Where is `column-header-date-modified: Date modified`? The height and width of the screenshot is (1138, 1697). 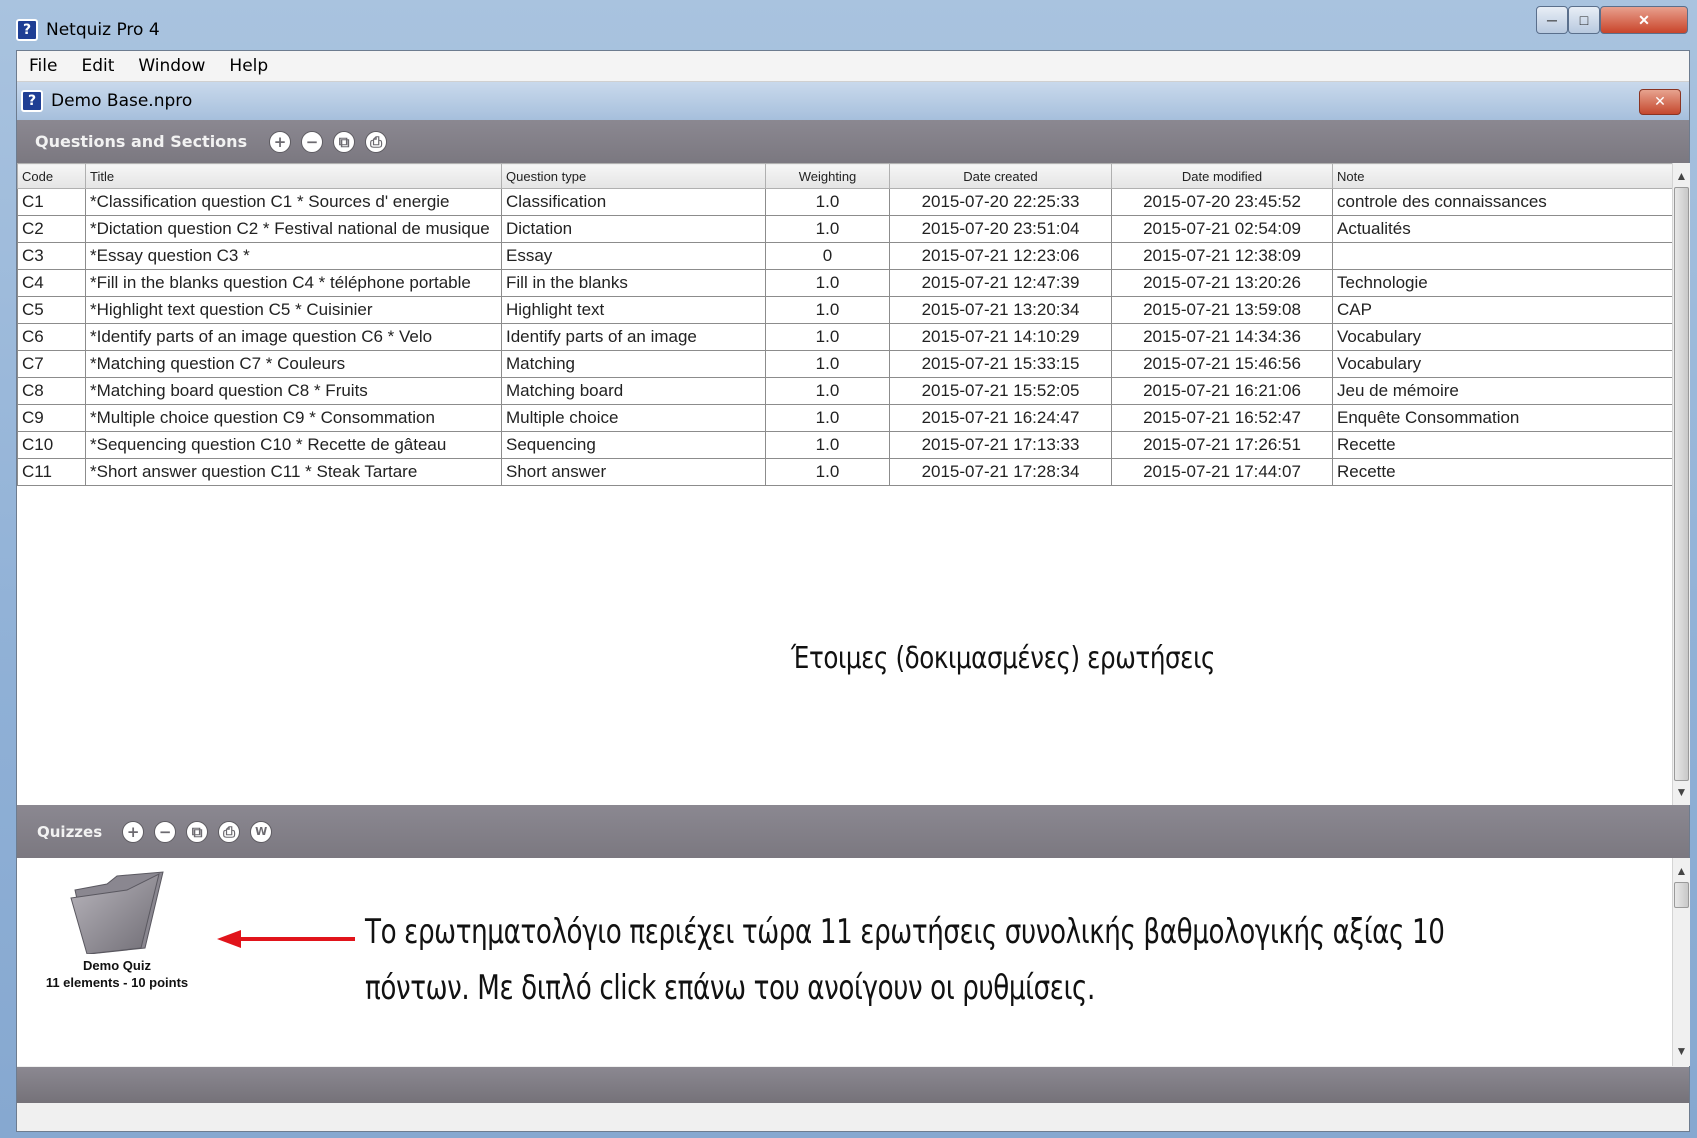 column-header-date-modified: Date modified is located at coordinates (1222, 176).